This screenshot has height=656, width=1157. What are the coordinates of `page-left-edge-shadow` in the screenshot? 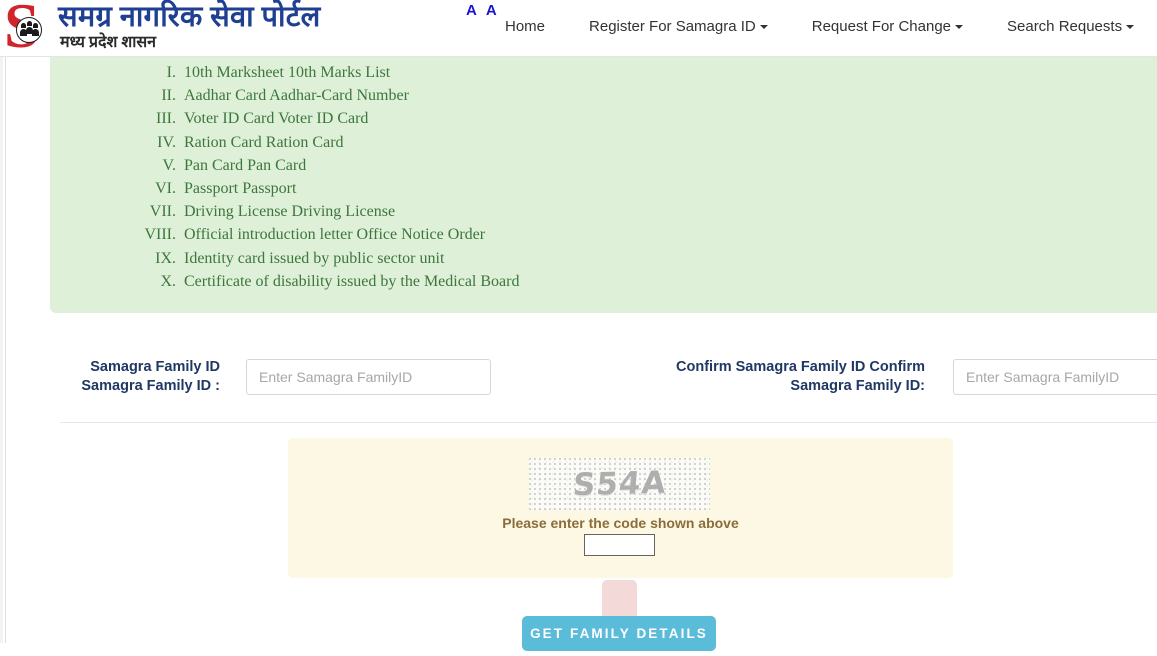 It's located at (1, 350).